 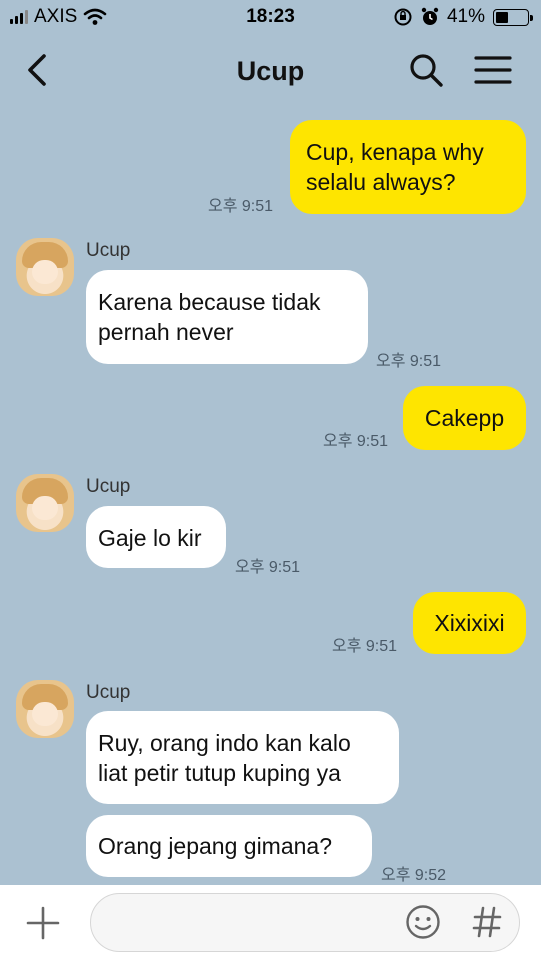 I want to click on message-bubble-received: Orang jepang gimana?, so click(x=229, y=846).